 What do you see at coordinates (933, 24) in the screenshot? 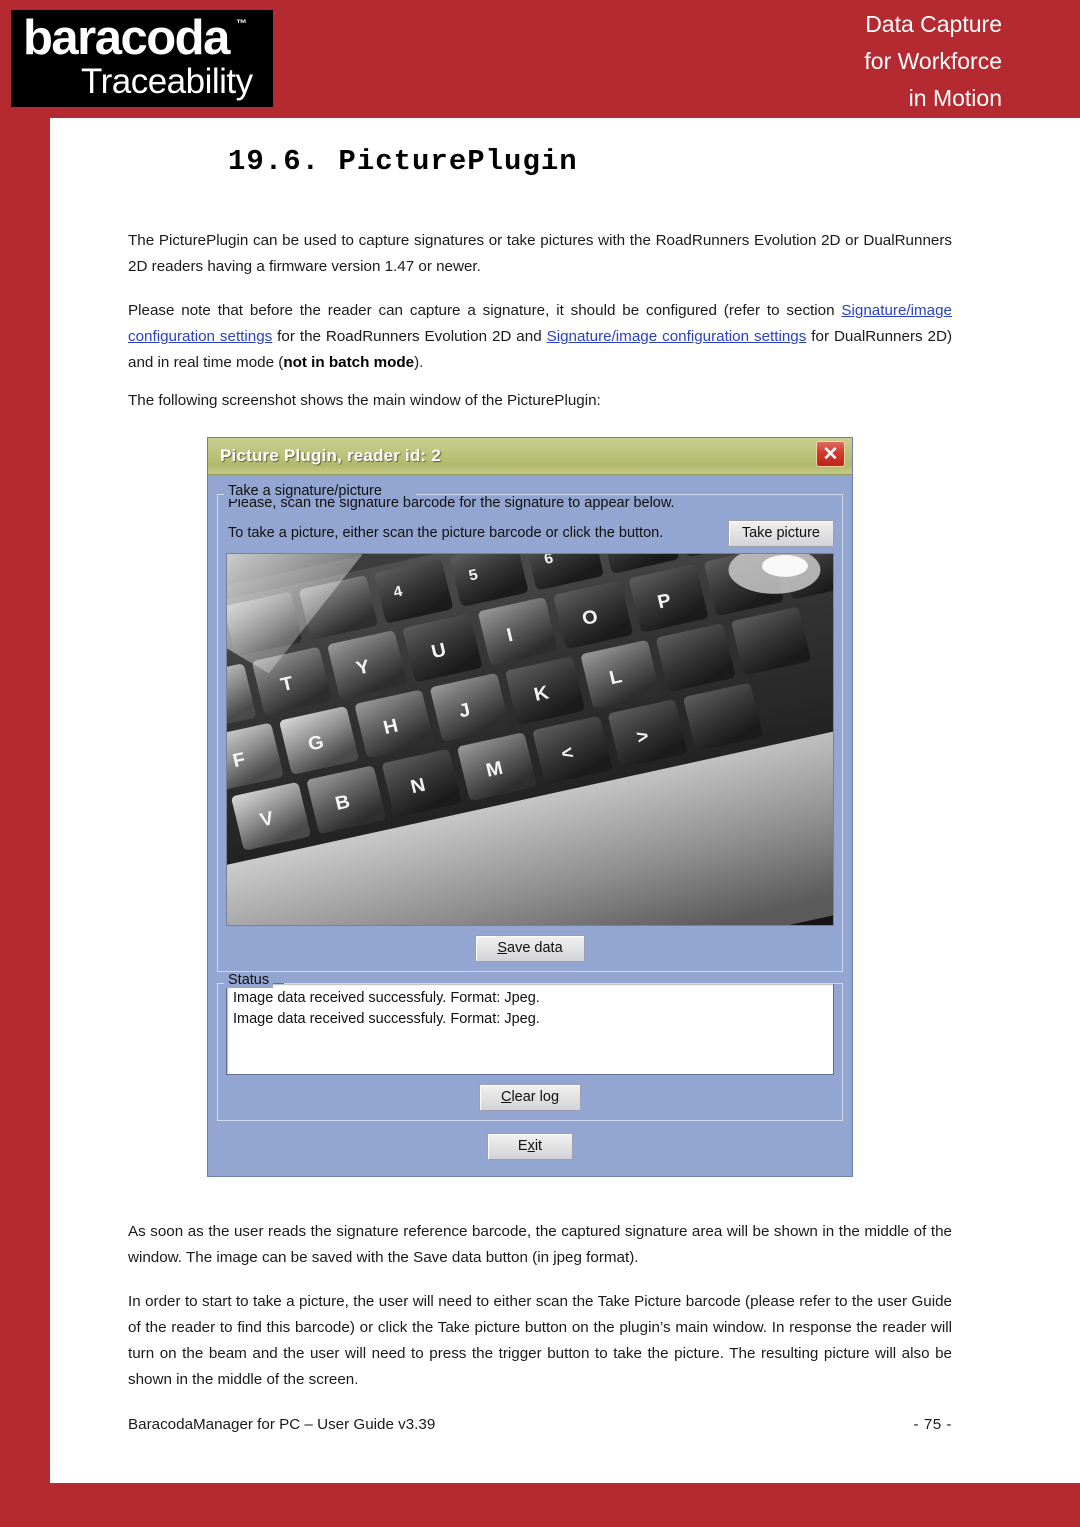
I see `tagline-line-1: Data Capture` at bounding box center [933, 24].